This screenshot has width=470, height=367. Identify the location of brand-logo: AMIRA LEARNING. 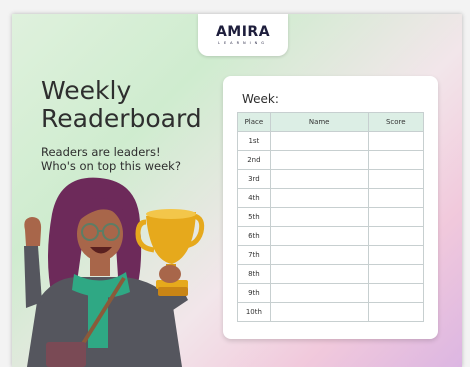
(243, 35).